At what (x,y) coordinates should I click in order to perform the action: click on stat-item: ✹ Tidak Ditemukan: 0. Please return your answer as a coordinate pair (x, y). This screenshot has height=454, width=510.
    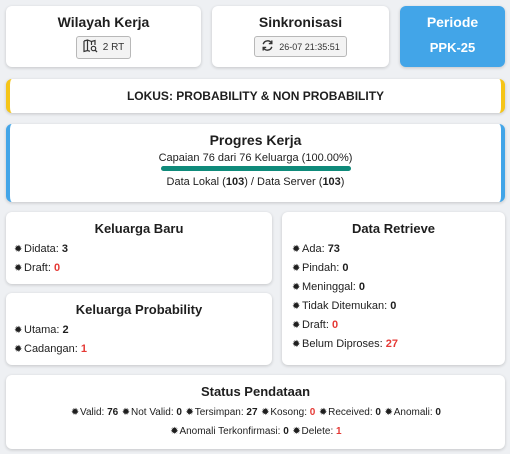
    Looking at the image, I should click on (398, 306).